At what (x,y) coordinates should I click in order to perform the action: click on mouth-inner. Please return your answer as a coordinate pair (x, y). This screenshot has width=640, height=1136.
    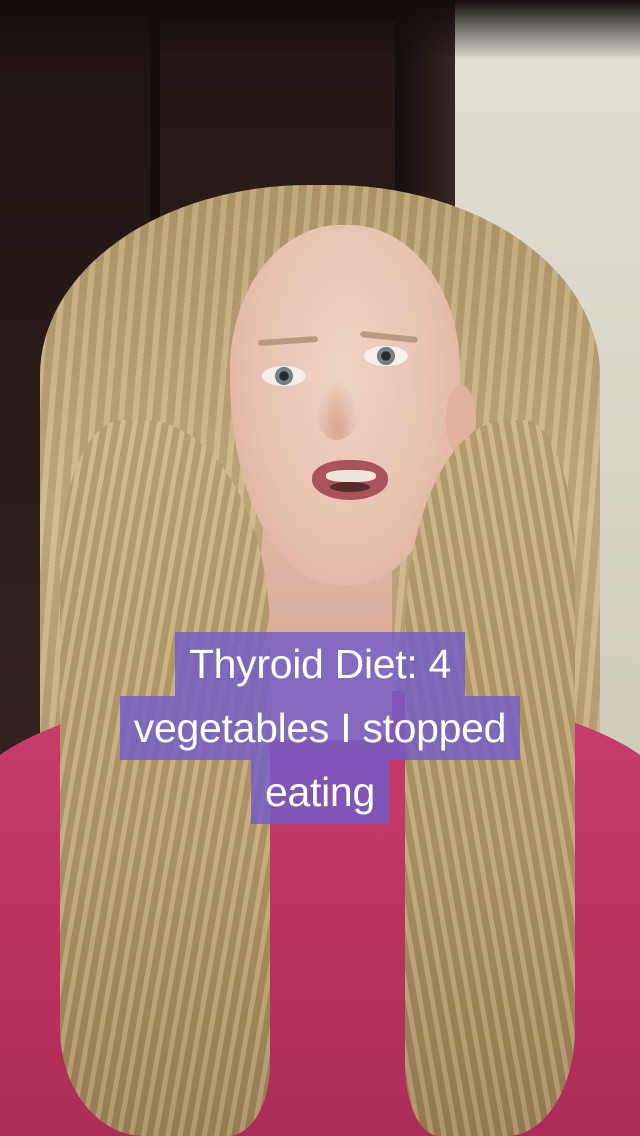
    Looking at the image, I should click on (350, 487).